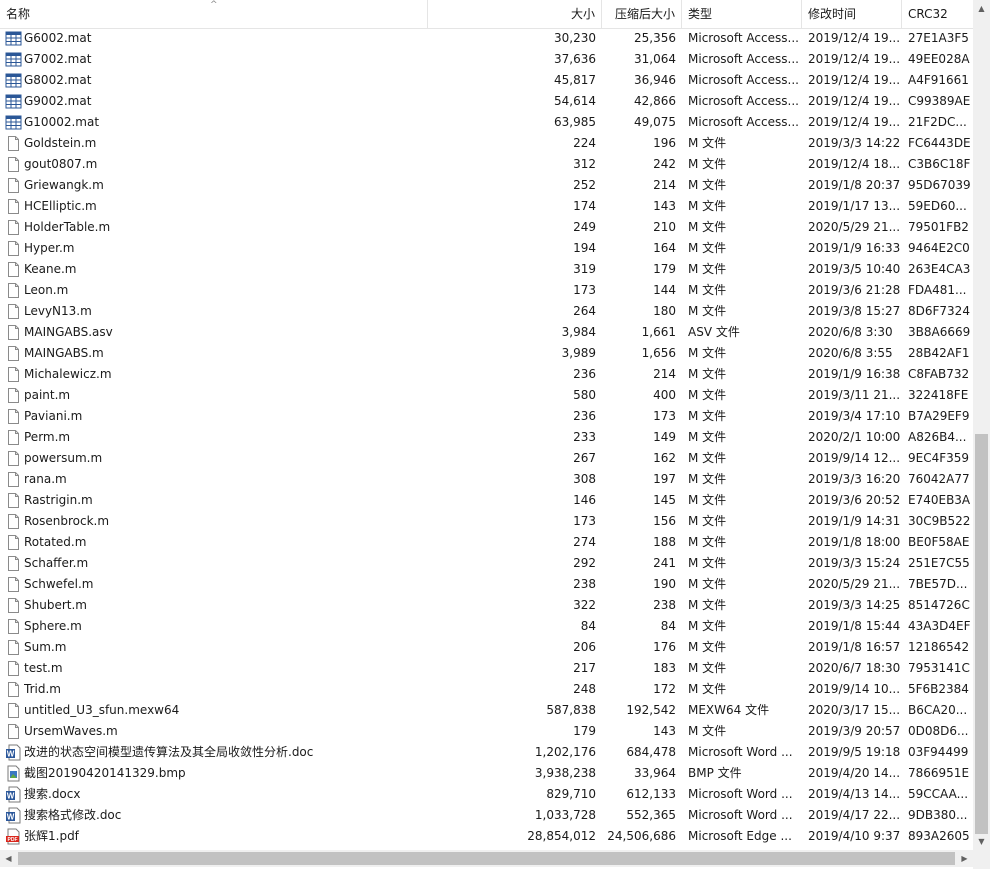 The image size is (990, 869). What do you see at coordinates (981, 425) in the screenshot?
I see `vertical-scrollbar: ▲ ▼` at bounding box center [981, 425].